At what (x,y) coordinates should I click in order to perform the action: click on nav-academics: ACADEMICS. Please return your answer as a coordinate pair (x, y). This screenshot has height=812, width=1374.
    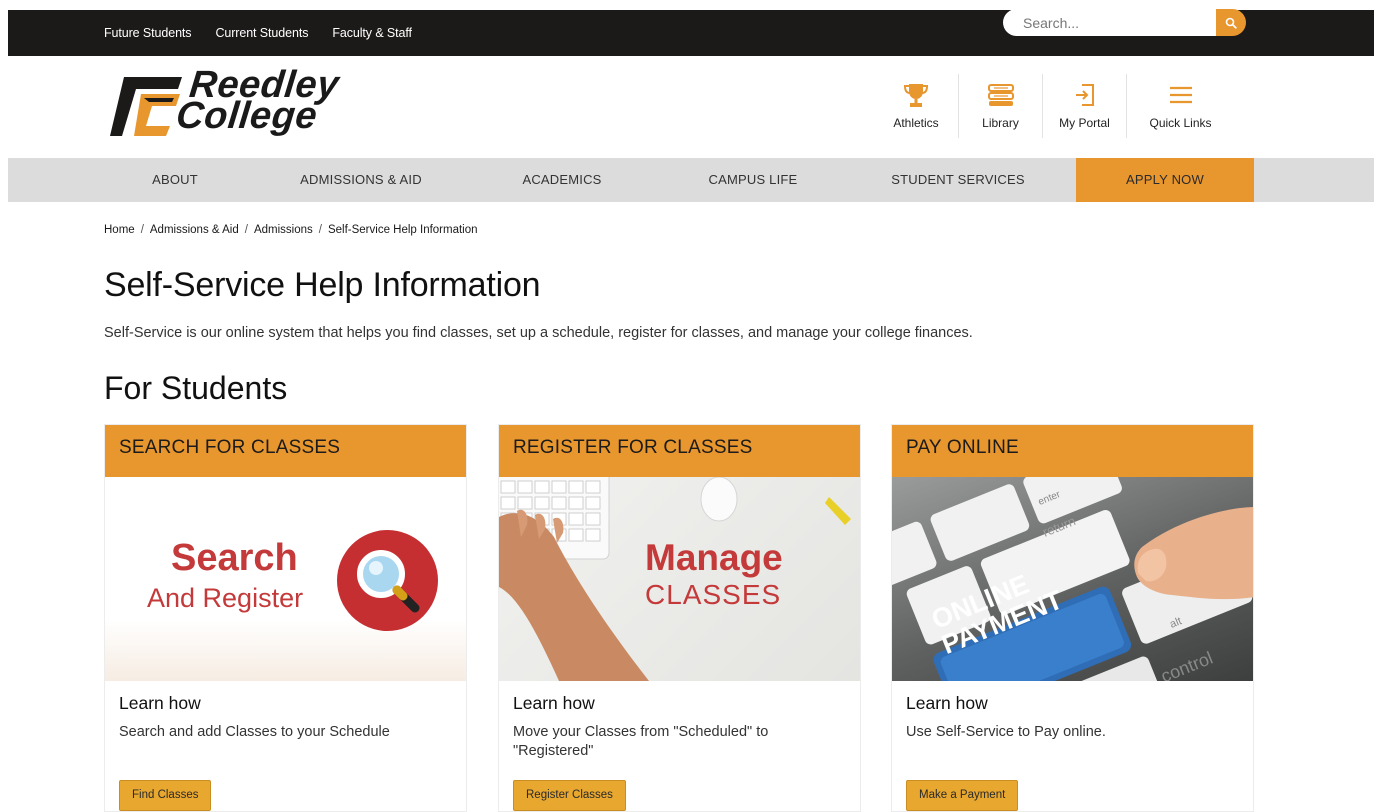
    Looking at the image, I should click on (562, 180).